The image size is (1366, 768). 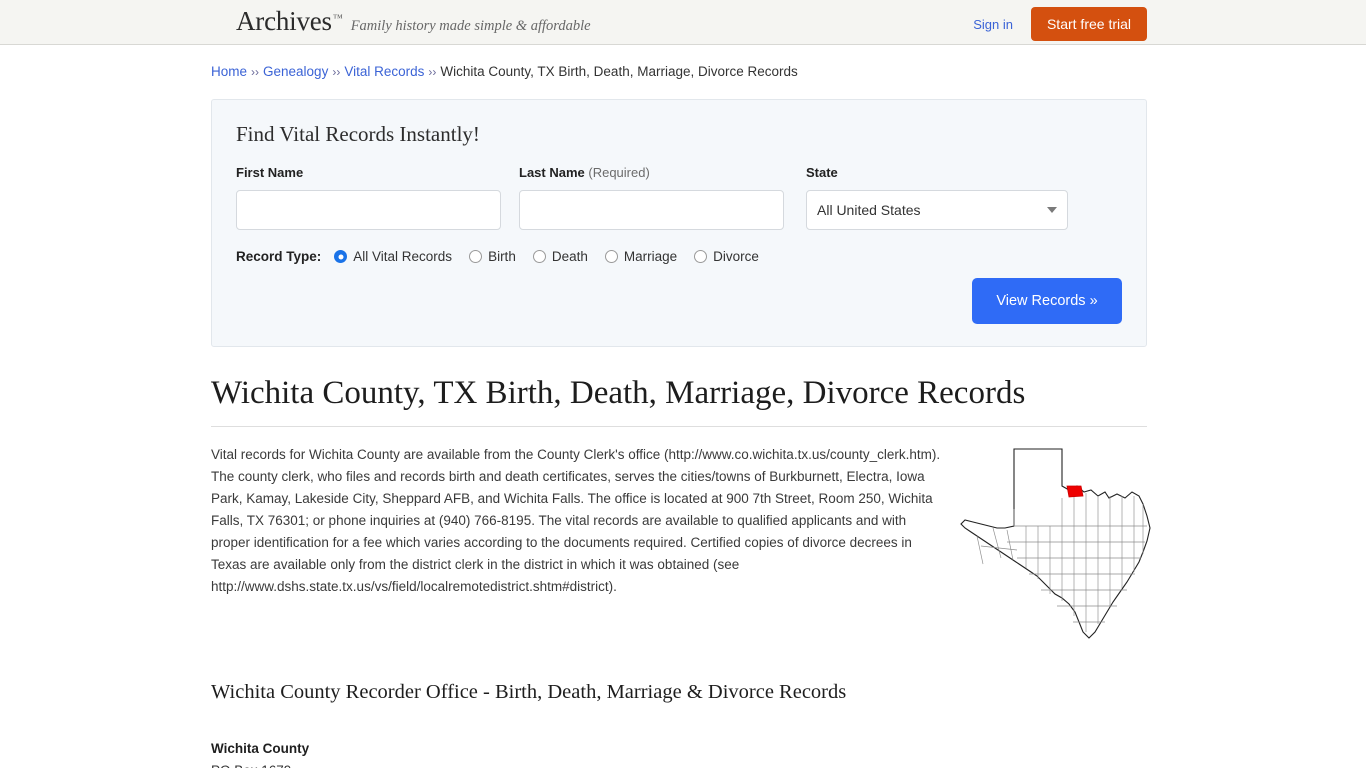 I want to click on radio-option-all-vital-records: All Vital Records, so click(x=393, y=256).